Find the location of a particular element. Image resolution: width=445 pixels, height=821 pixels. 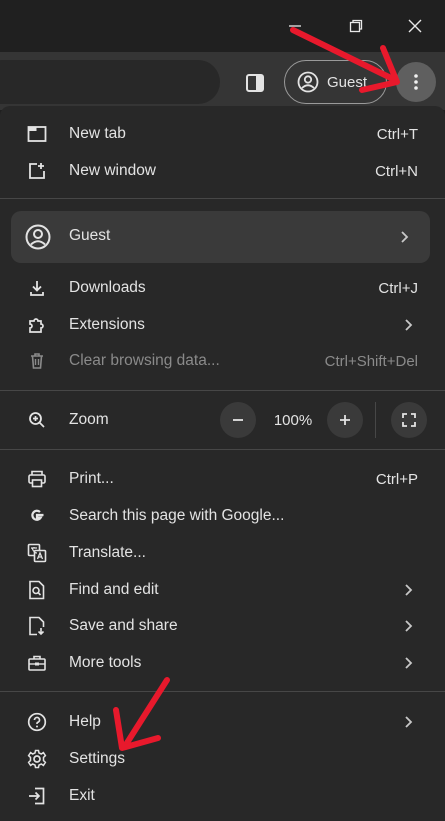

plus-icon is located at coordinates (345, 420).